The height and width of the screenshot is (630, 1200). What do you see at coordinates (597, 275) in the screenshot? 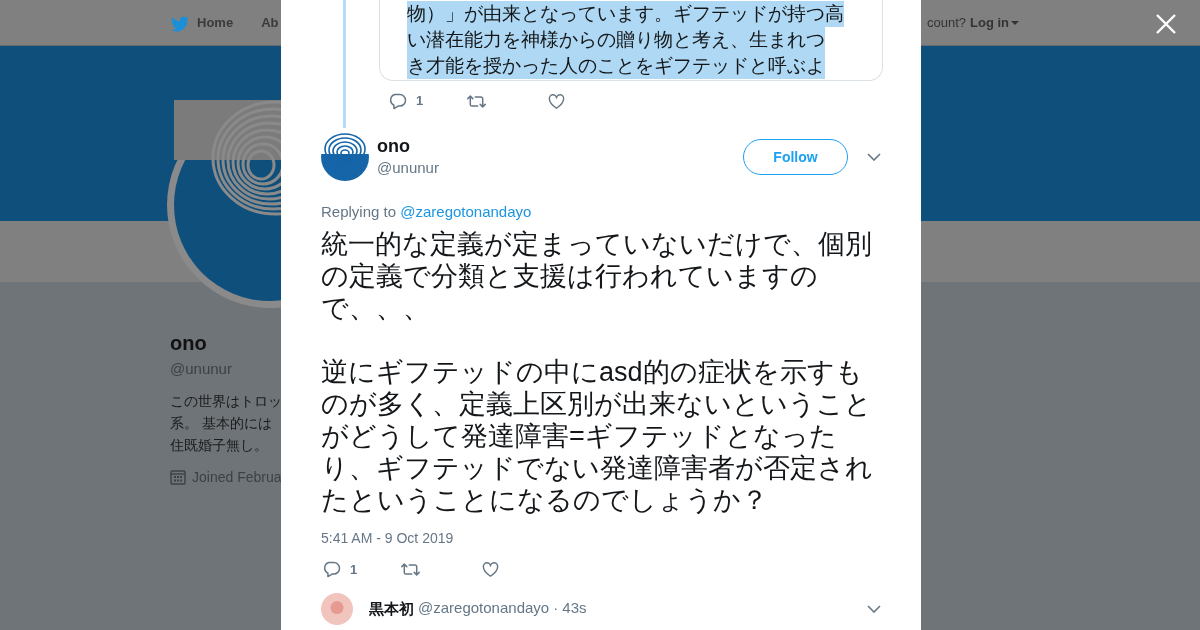
I see `tweet-text: 統一的な定義が定まっていないだけで、個別の定義で分類と支援は行われていますので、、、` at bounding box center [597, 275].